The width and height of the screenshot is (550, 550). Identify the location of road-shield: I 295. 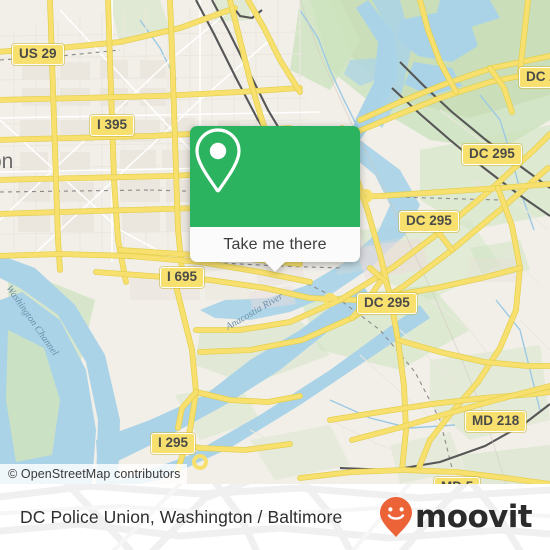
(173, 444).